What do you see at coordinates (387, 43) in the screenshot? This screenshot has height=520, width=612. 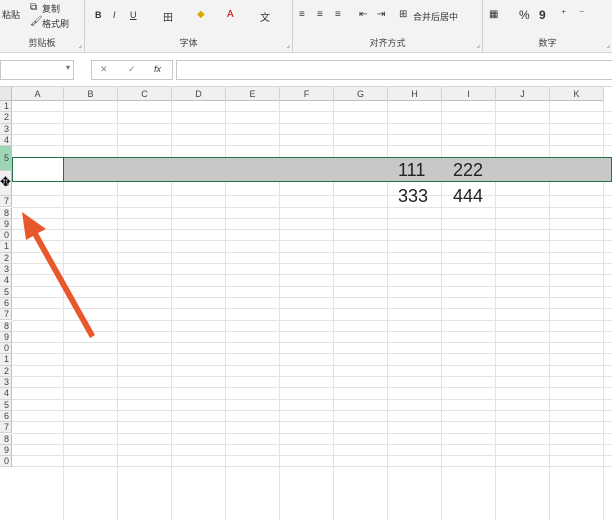 I see `alignment-group-label: 对齐方式` at bounding box center [387, 43].